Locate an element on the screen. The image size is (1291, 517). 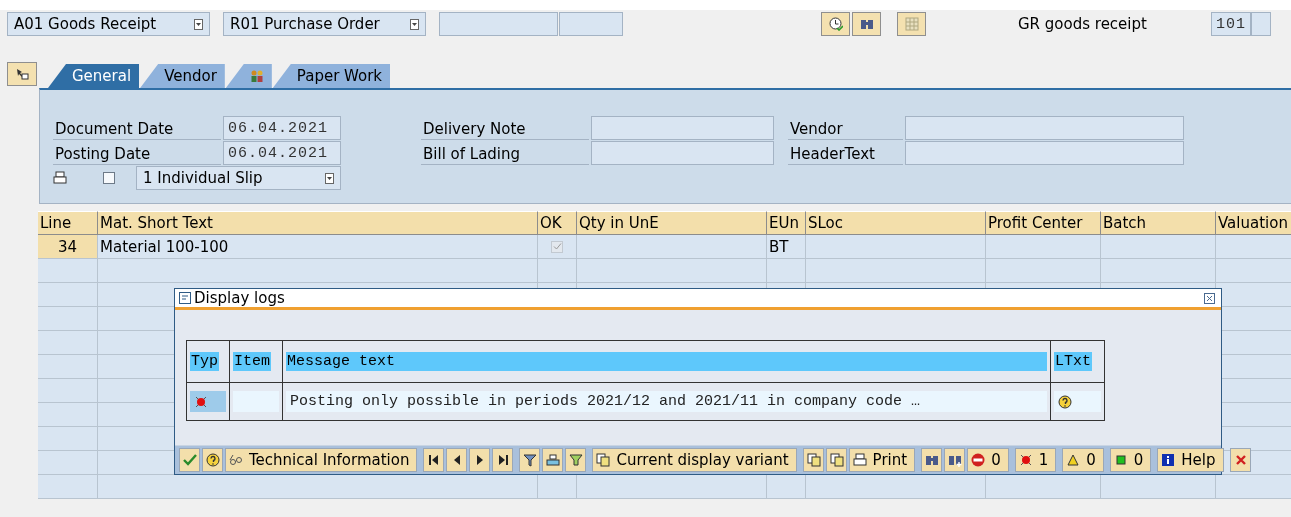
column-header: Message text is located at coordinates (666, 361).